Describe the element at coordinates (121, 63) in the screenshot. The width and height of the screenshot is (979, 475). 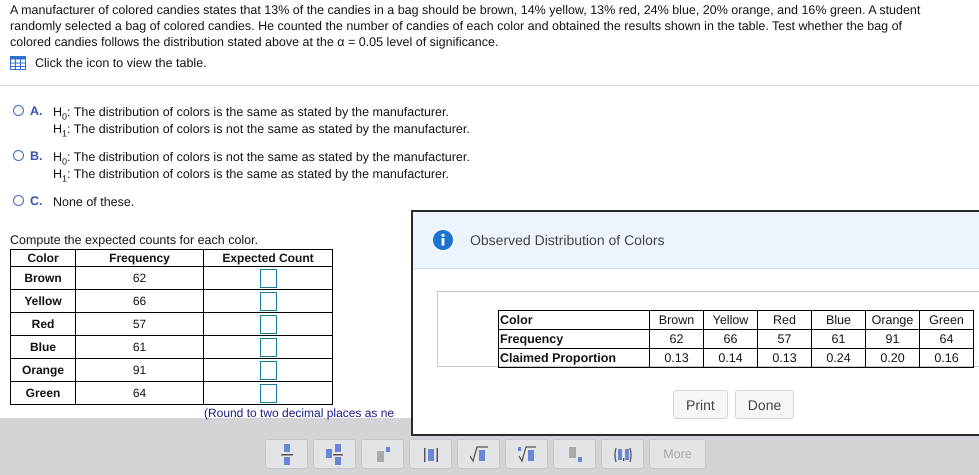
I see `table-link-text: Click the icon to view the table.` at that location.